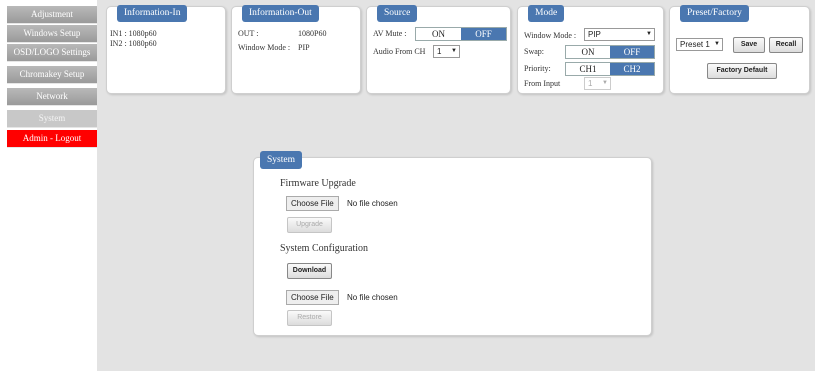 The height and width of the screenshot is (371, 815). I want to click on recall-button: Recall, so click(786, 45).